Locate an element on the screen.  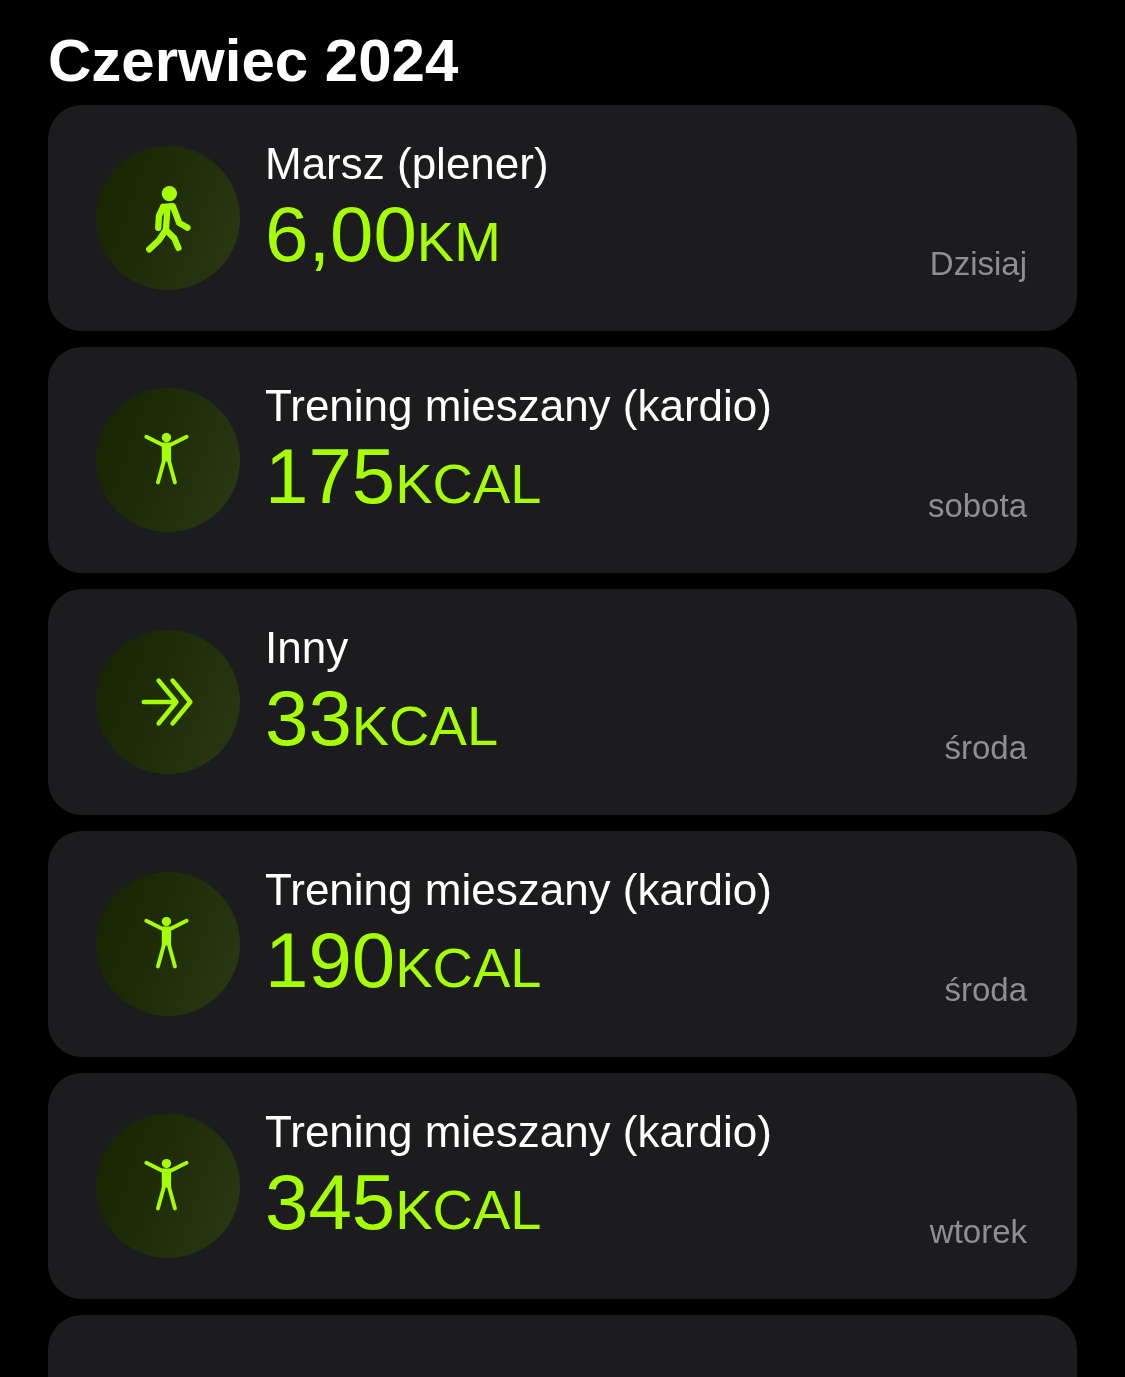
workout-name: Inny is located at coordinates (307, 648).